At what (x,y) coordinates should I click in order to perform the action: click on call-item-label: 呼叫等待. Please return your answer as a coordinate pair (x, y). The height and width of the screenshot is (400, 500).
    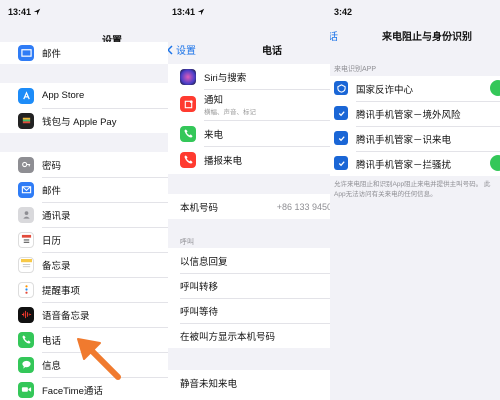
    Looking at the image, I should click on (199, 312).